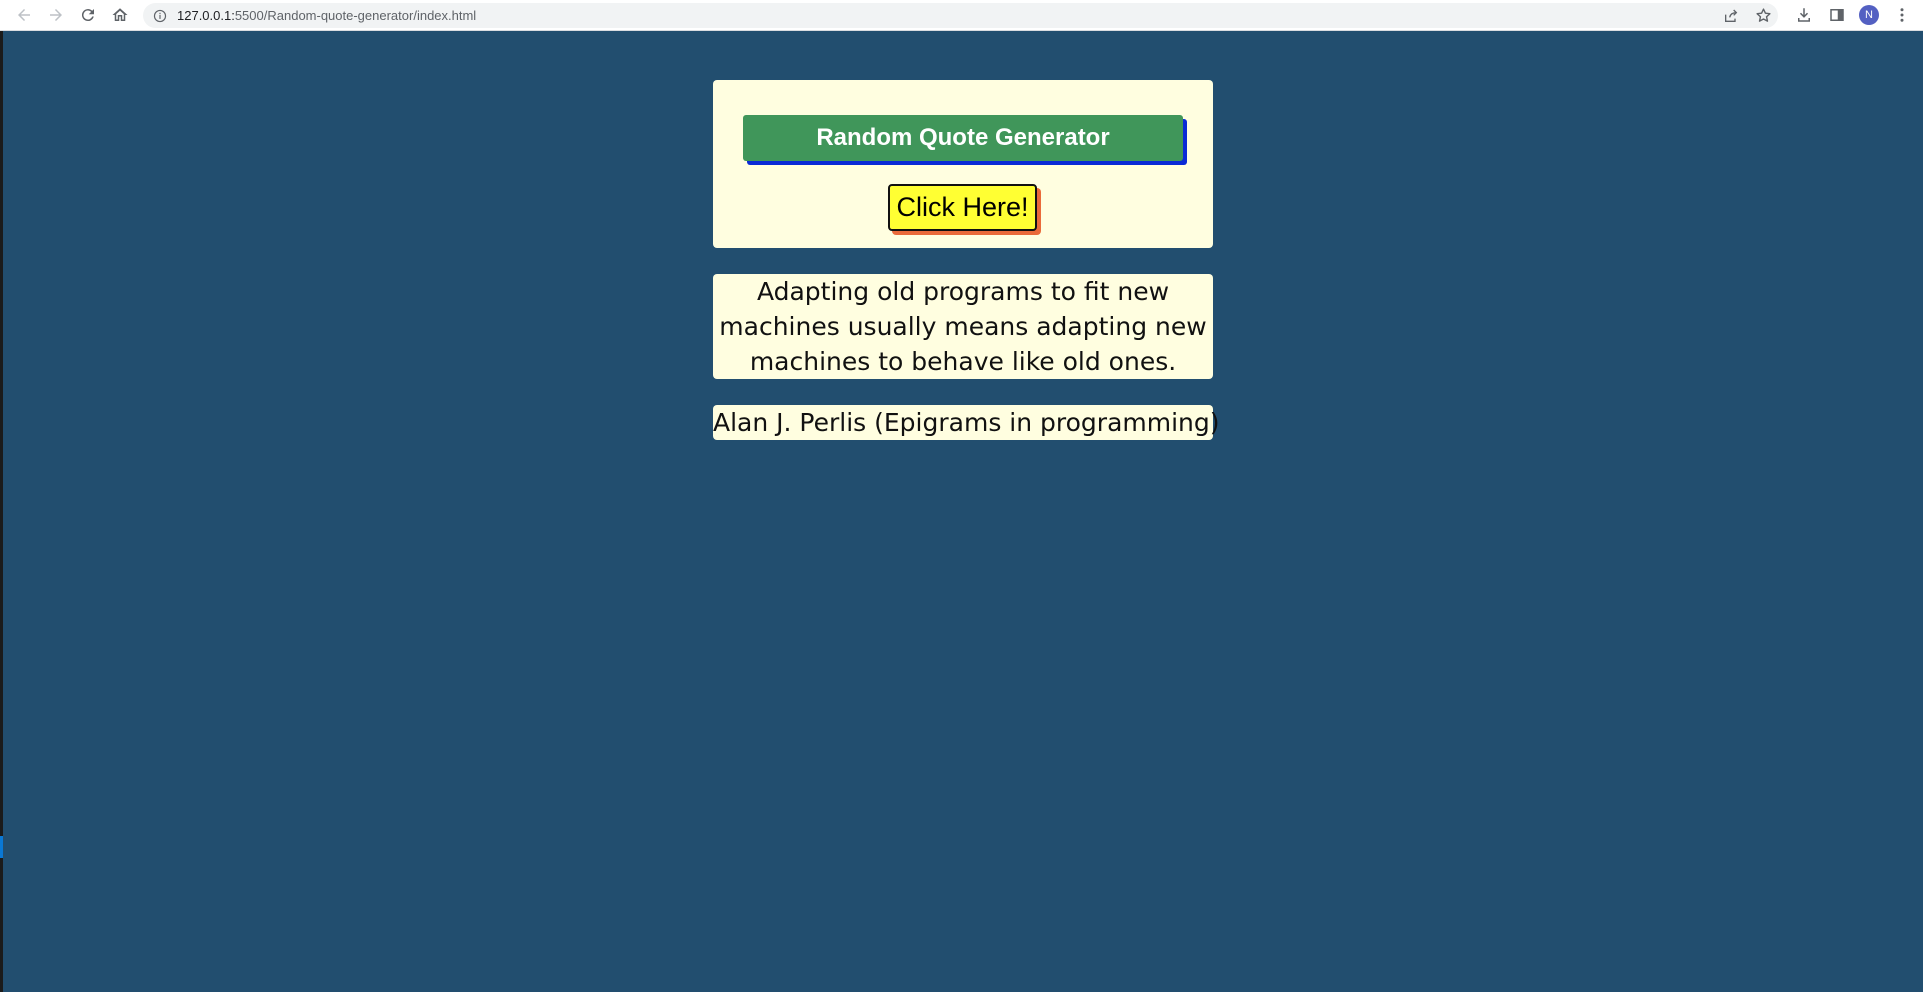 The width and height of the screenshot is (1923, 992). I want to click on share-icon, so click(1731, 16).